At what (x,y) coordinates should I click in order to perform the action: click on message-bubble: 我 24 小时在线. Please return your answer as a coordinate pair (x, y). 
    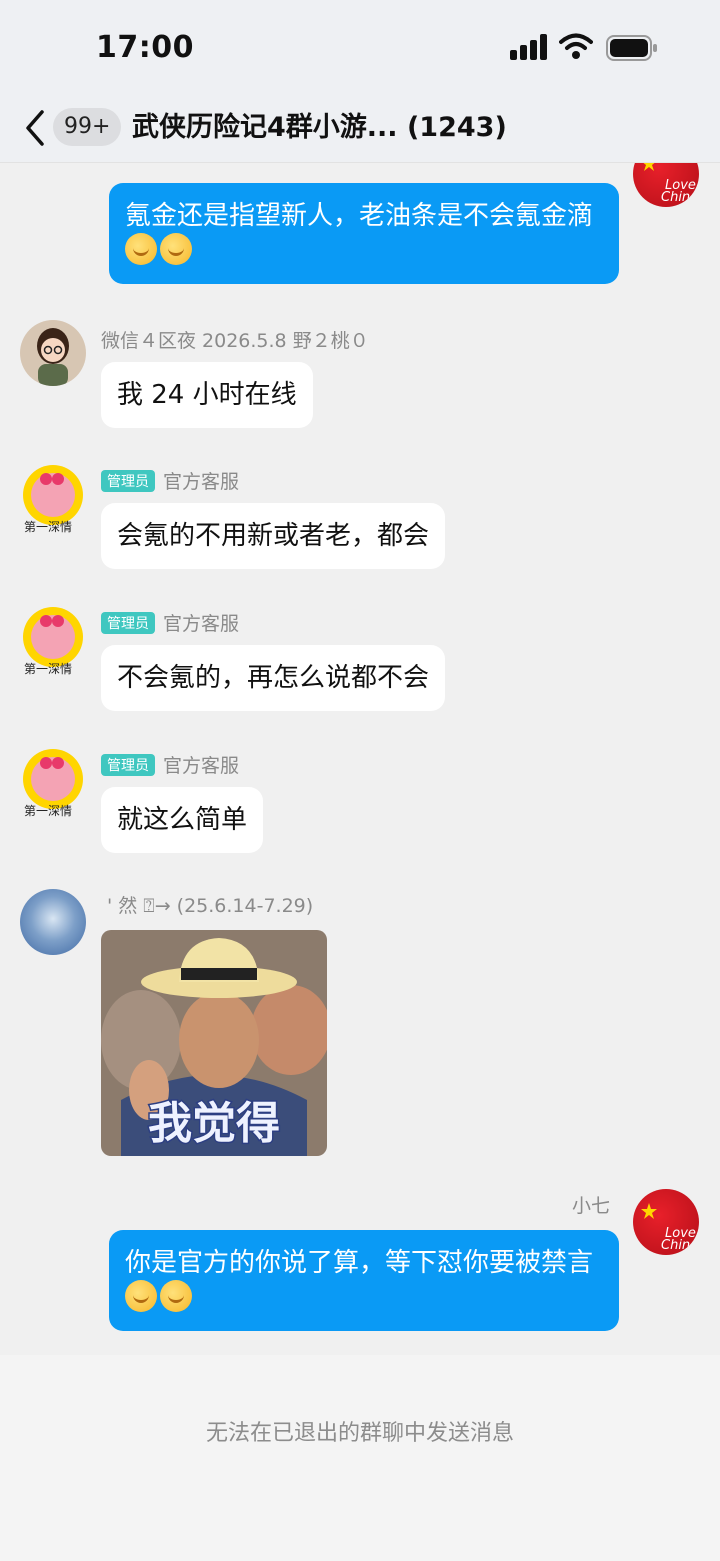
    Looking at the image, I should click on (207, 395).